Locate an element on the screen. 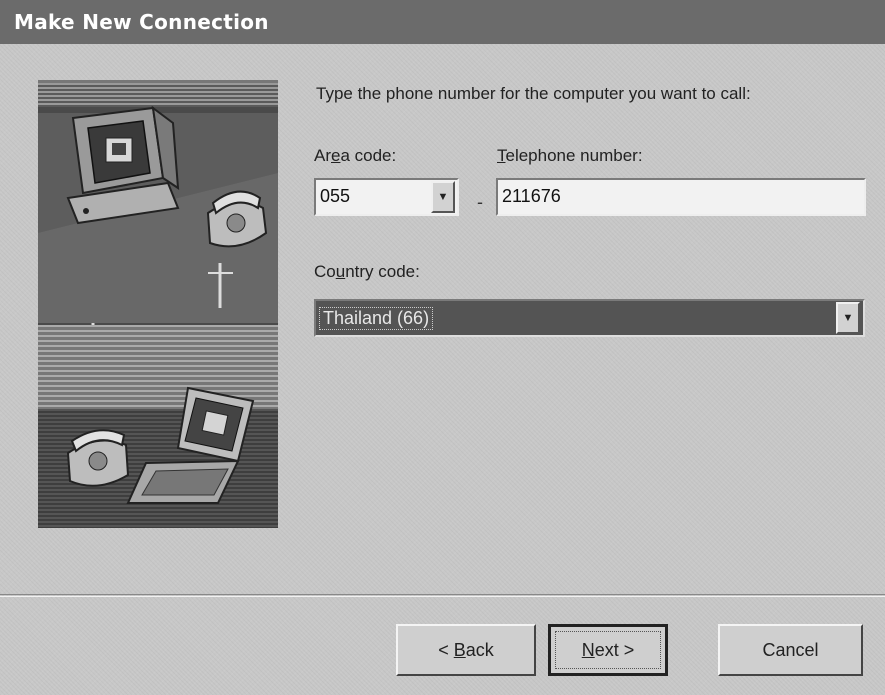 The height and width of the screenshot is (695, 885). country-code-dropdown-button: ▼ is located at coordinates (848, 318).